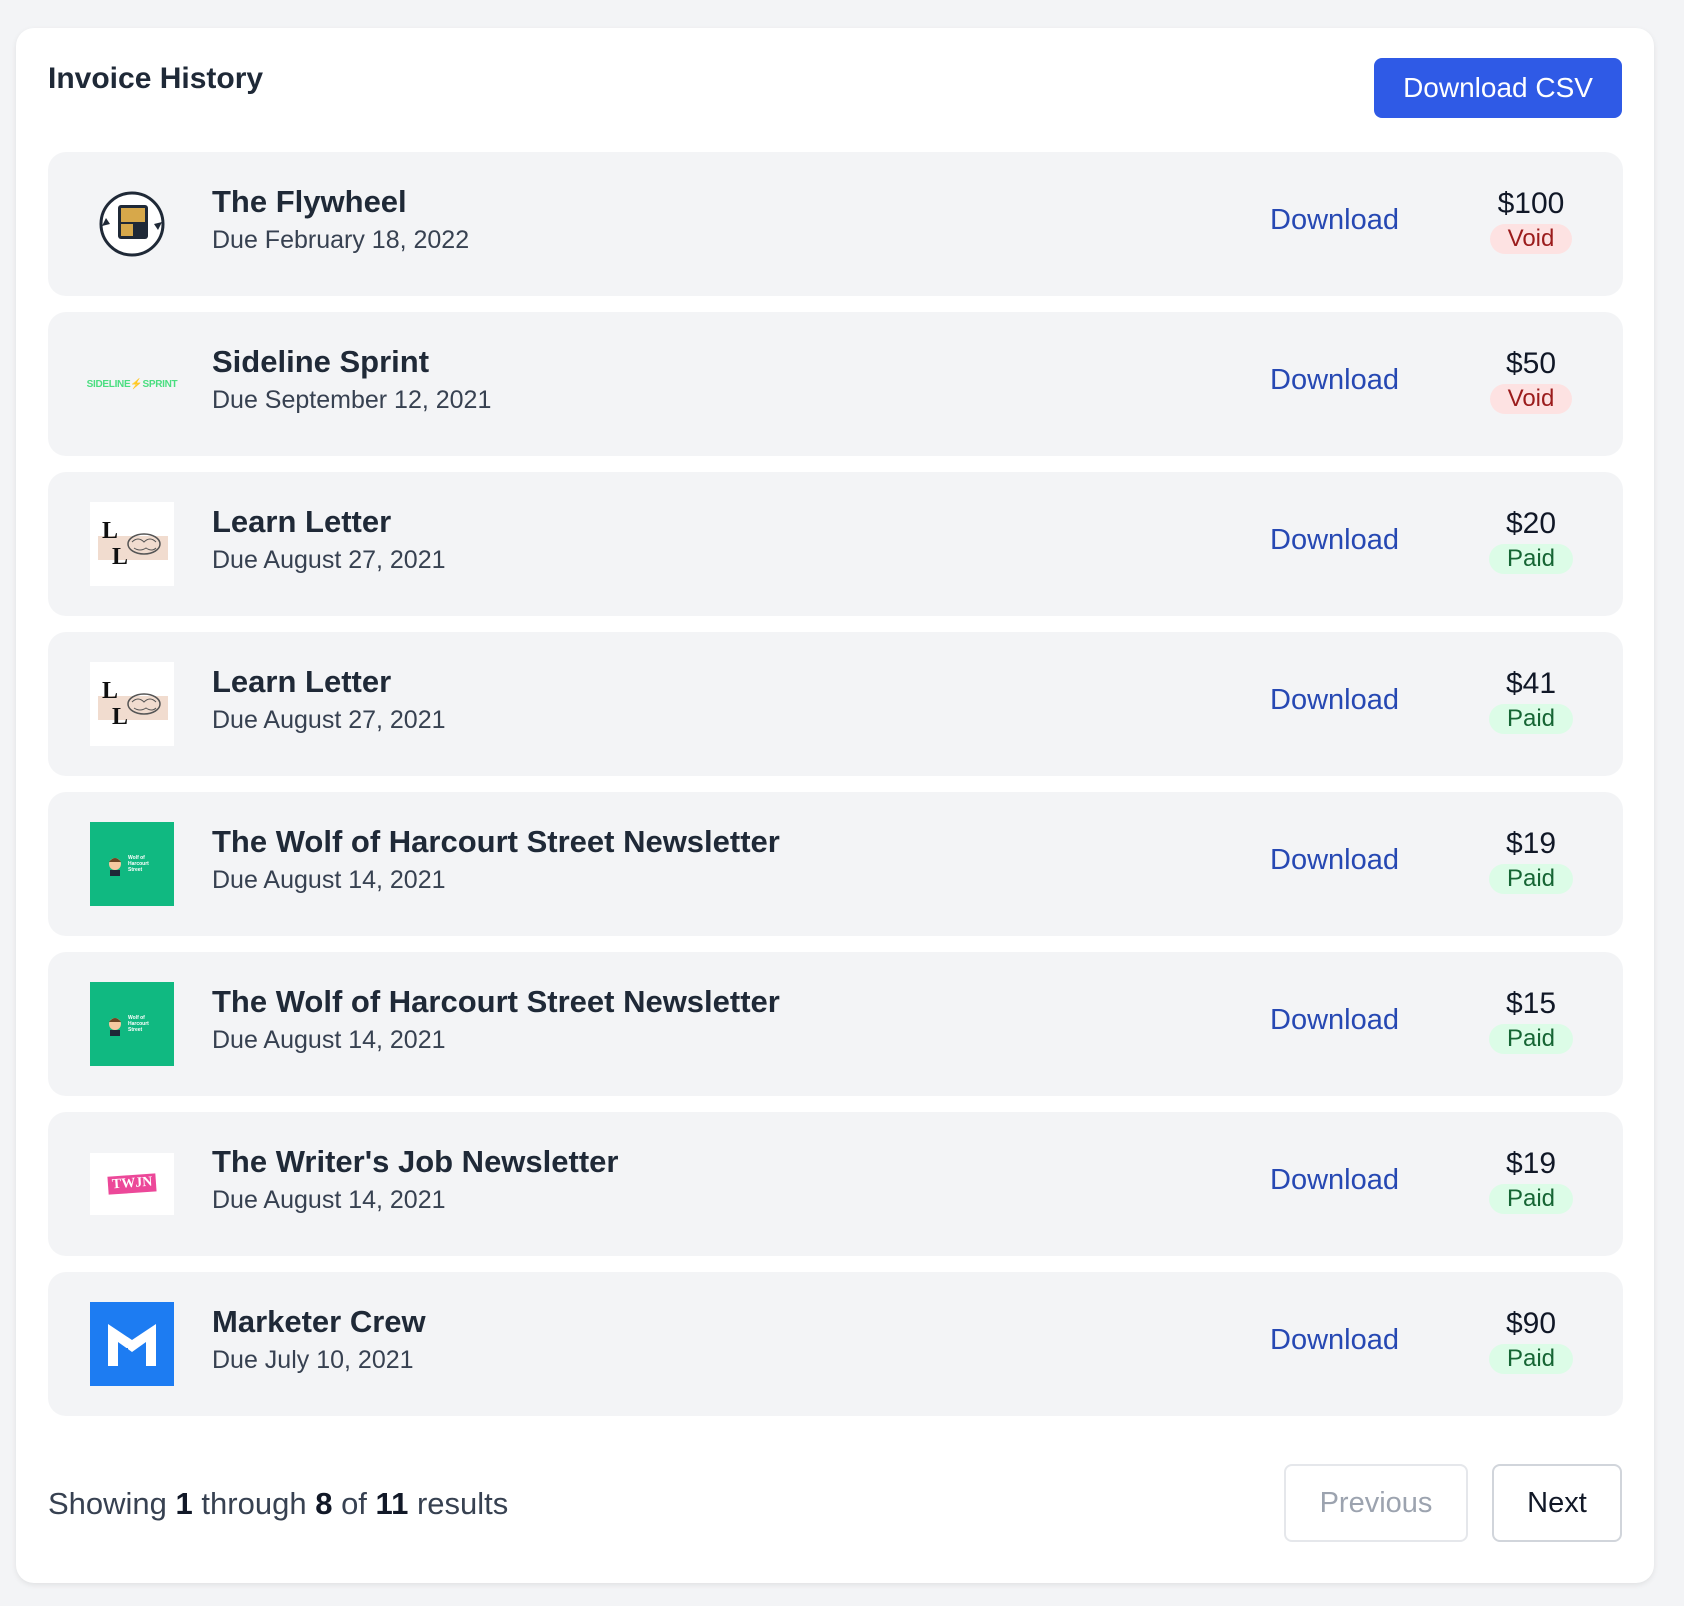 Image resolution: width=1684 pixels, height=1606 pixels. Describe the element at coordinates (341, 240) in the screenshot. I see `invoice-due-date: Due February 18, 2022` at that location.